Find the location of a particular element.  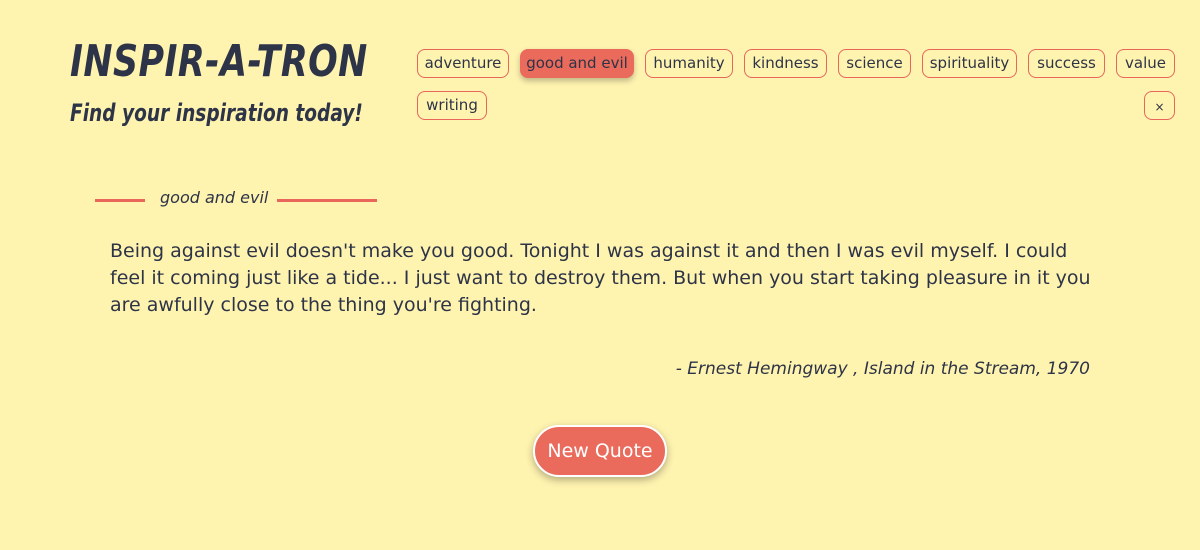

app-title: INSPIR-A-TRON is located at coordinates (219, 61).